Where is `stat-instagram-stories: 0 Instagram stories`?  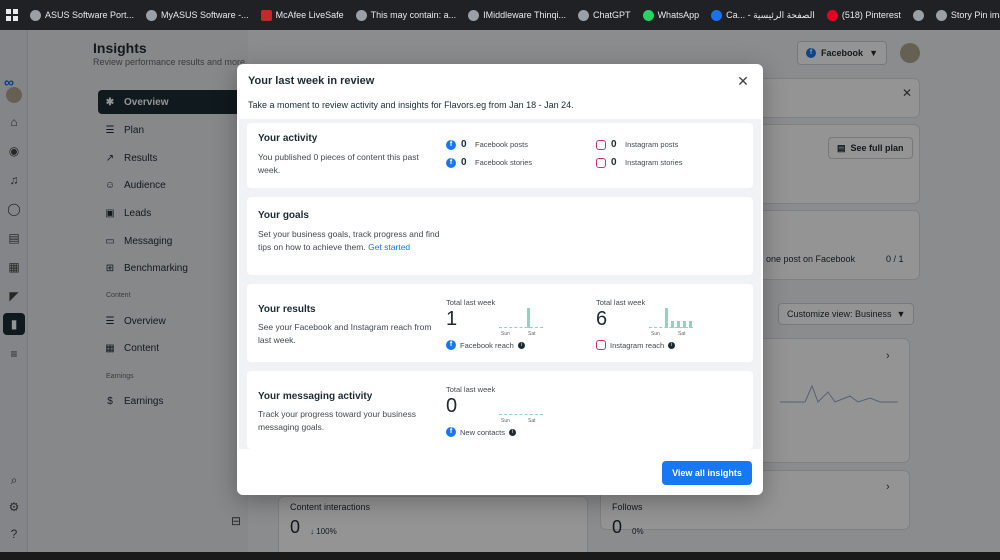
stat-instagram-stories: 0 Instagram stories is located at coordinates (639, 162).